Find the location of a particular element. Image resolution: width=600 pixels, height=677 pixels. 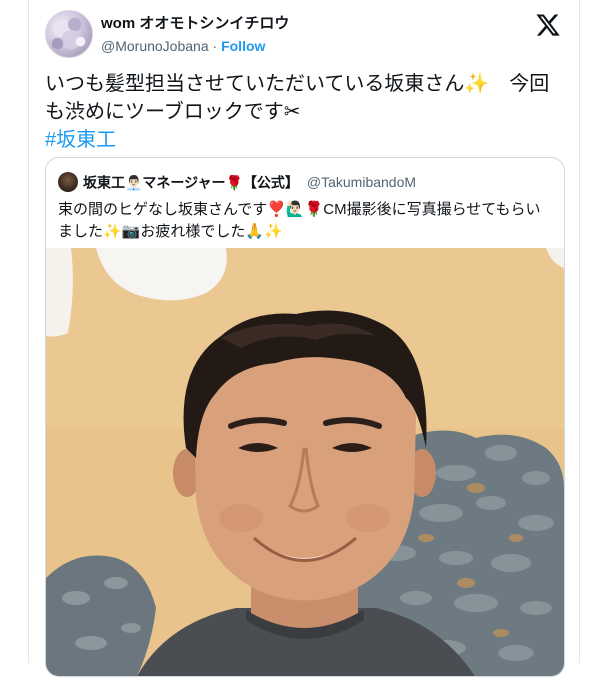

author-info: wom オオモトシンイチロウ @MorunoJobana · Follow is located at coordinates (195, 35).